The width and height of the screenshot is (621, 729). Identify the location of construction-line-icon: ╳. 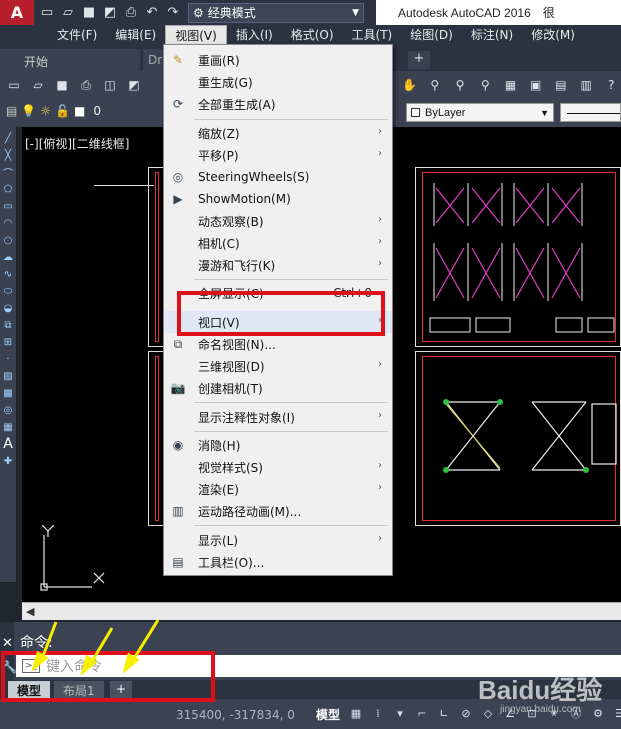
(8, 155).